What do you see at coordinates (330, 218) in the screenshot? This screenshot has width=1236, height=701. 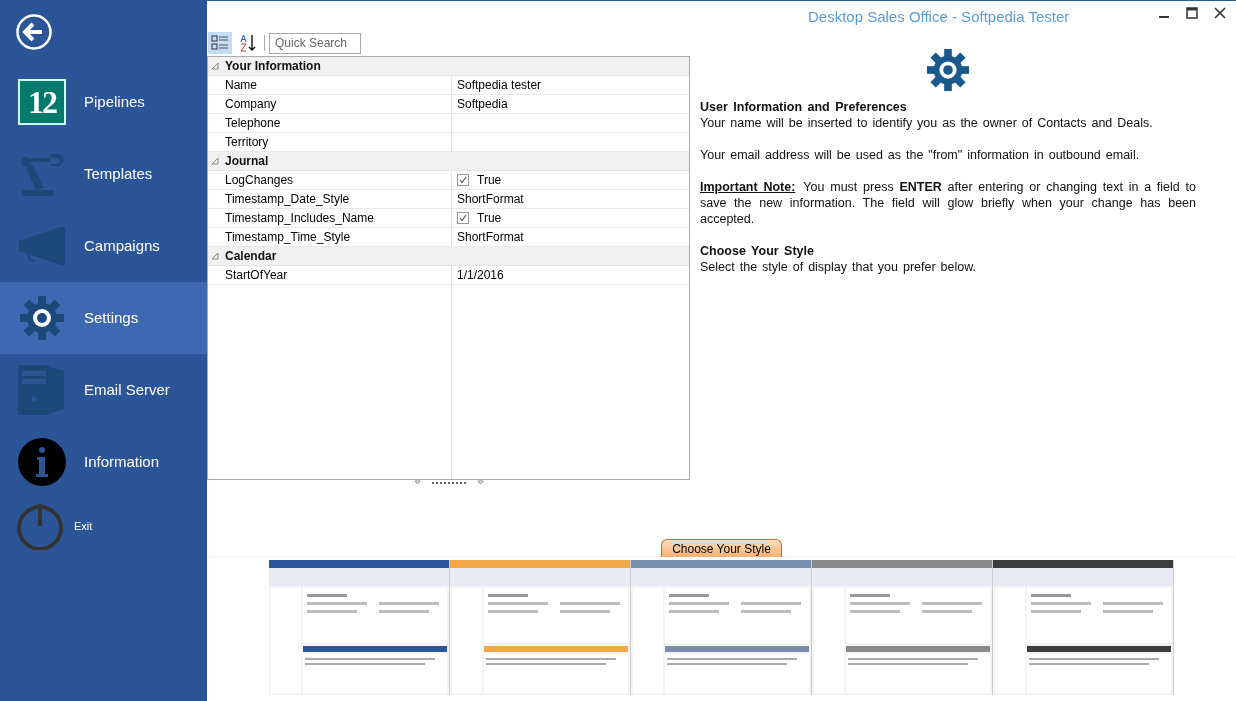 I see `property-name: Timestamp_Includes_Name` at bounding box center [330, 218].